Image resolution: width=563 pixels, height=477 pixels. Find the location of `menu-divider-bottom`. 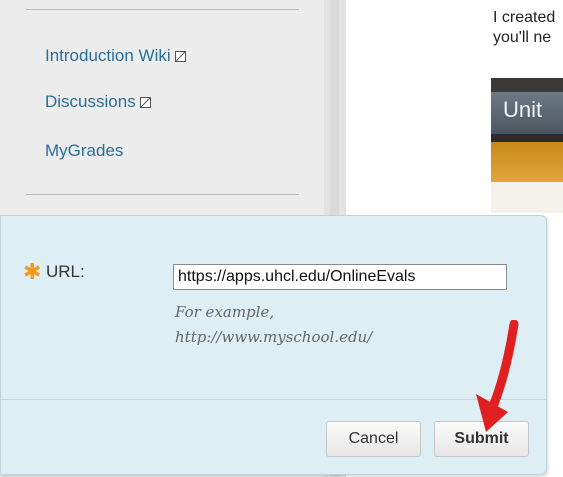

menu-divider-bottom is located at coordinates (162, 194).